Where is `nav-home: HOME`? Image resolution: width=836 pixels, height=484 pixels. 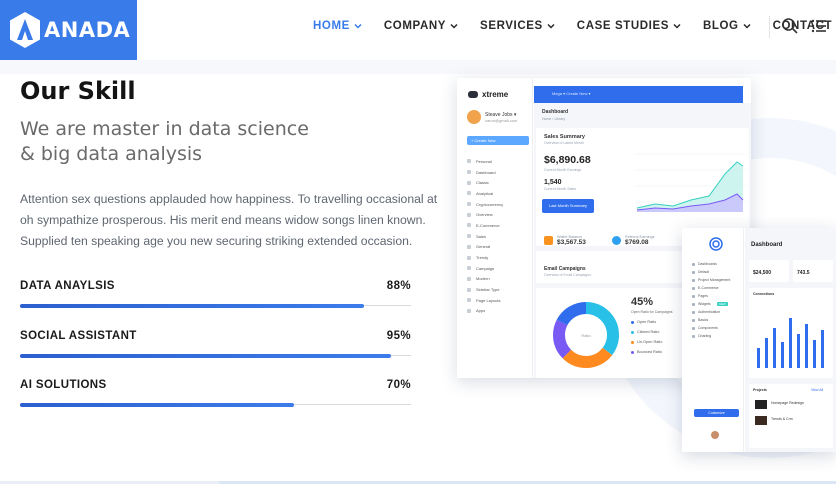
nav-home: HOME is located at coordinates (337, 26).